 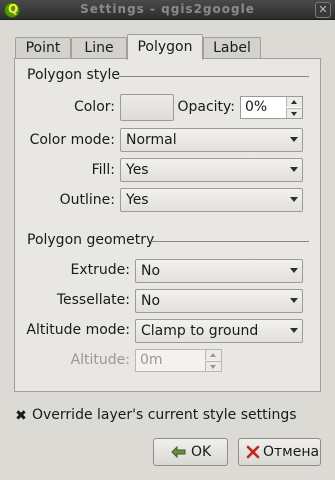 I want to click on extrude-value: No, so click(x=151, y=271).